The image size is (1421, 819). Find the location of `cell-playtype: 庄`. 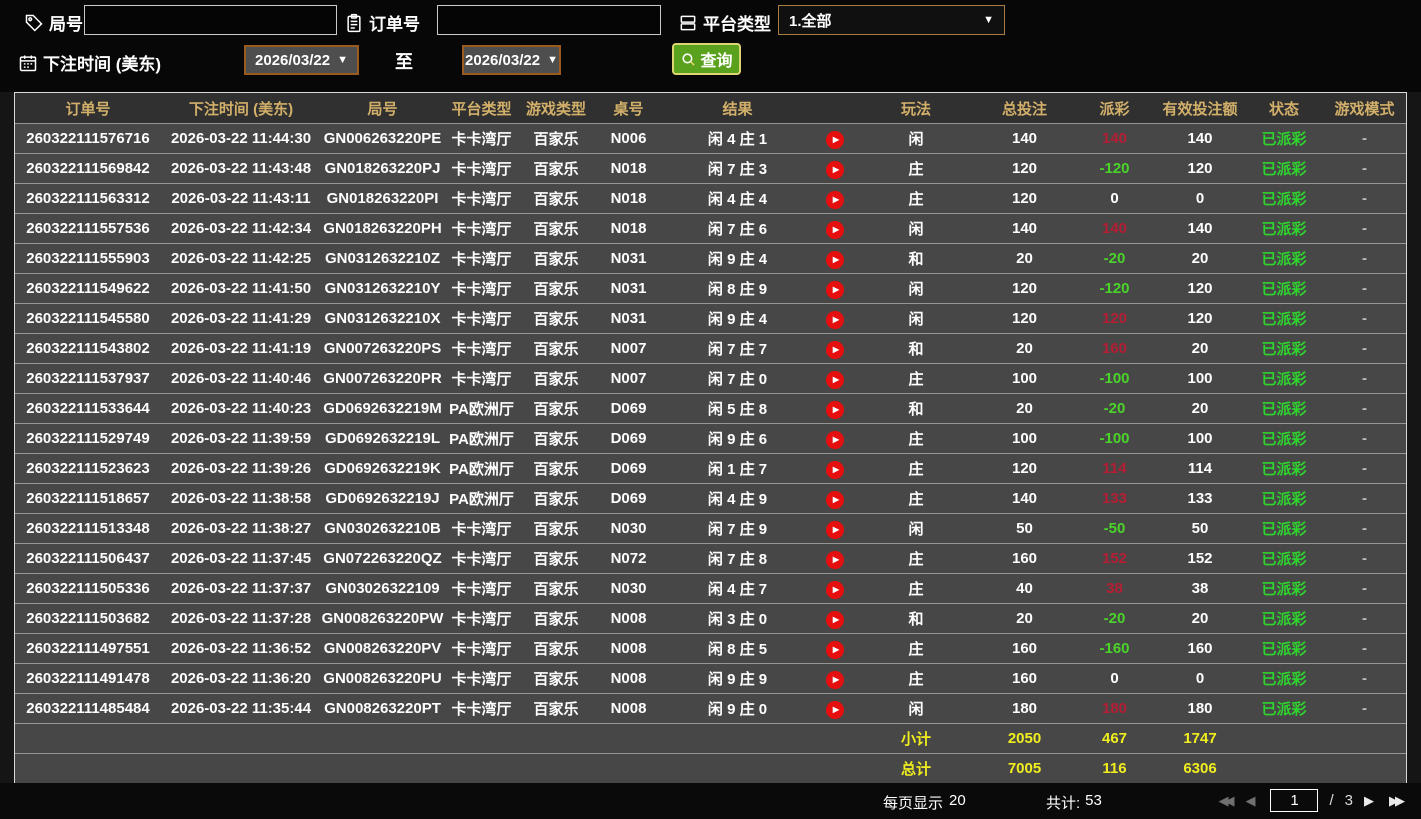

cell-playtype: 庄 is located at coordinates (916, 499).